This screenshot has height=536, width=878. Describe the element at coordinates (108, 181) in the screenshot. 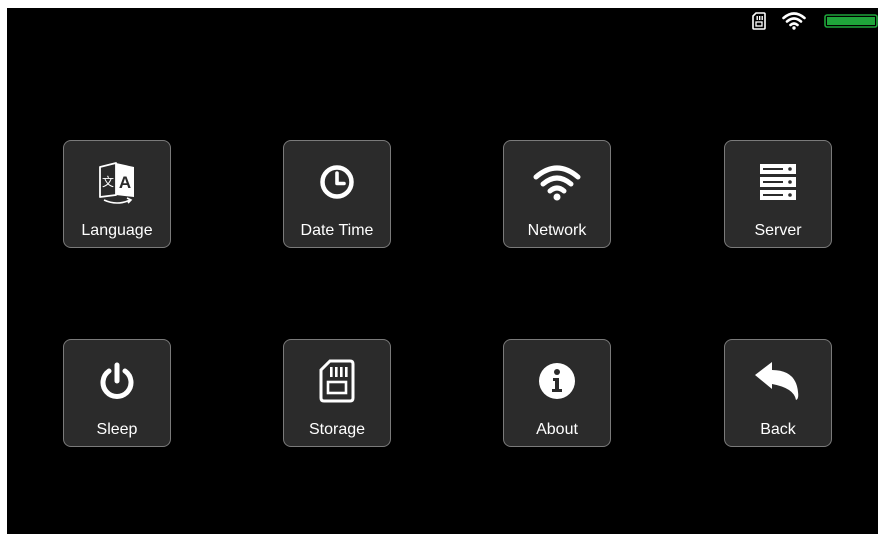

I see `svg-text: 文` at that location.